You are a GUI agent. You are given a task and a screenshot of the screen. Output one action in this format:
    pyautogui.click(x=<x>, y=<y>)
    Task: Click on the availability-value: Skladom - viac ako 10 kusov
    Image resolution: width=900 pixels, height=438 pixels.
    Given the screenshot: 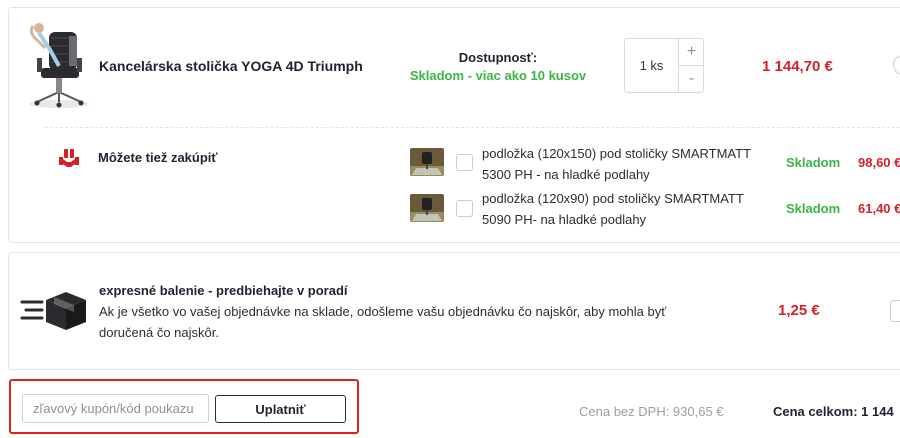 What is the action you would take?
    pyautogui.click(x=498, y=75)
    